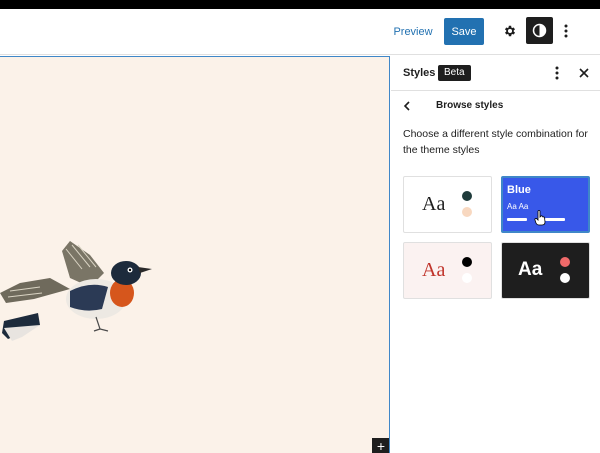 This screenshot has width=600, height=453. I want to click on sidebar-title: Styles, so click(419, 73).